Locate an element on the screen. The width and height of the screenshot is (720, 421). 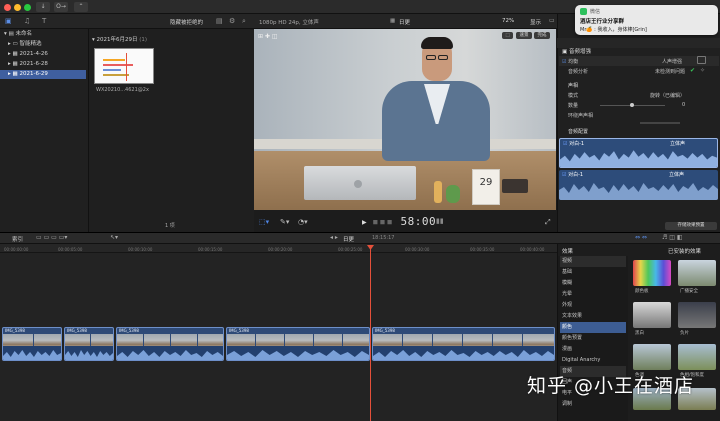
enhance-icon: ✎▾ is located at coordinates (284, 222).